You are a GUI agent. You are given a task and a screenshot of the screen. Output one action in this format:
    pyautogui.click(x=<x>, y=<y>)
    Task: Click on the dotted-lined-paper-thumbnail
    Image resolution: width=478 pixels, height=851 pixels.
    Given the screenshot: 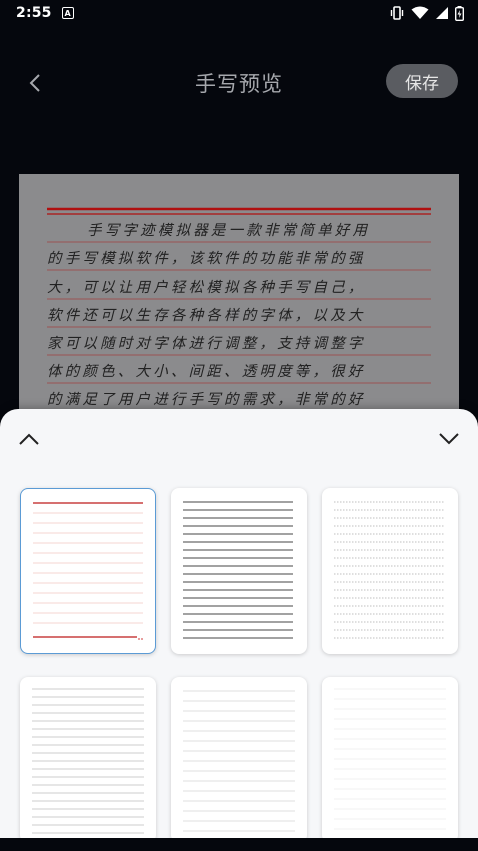 What is the action you would take?
    pyautogui.click(x=389, y=570)
    